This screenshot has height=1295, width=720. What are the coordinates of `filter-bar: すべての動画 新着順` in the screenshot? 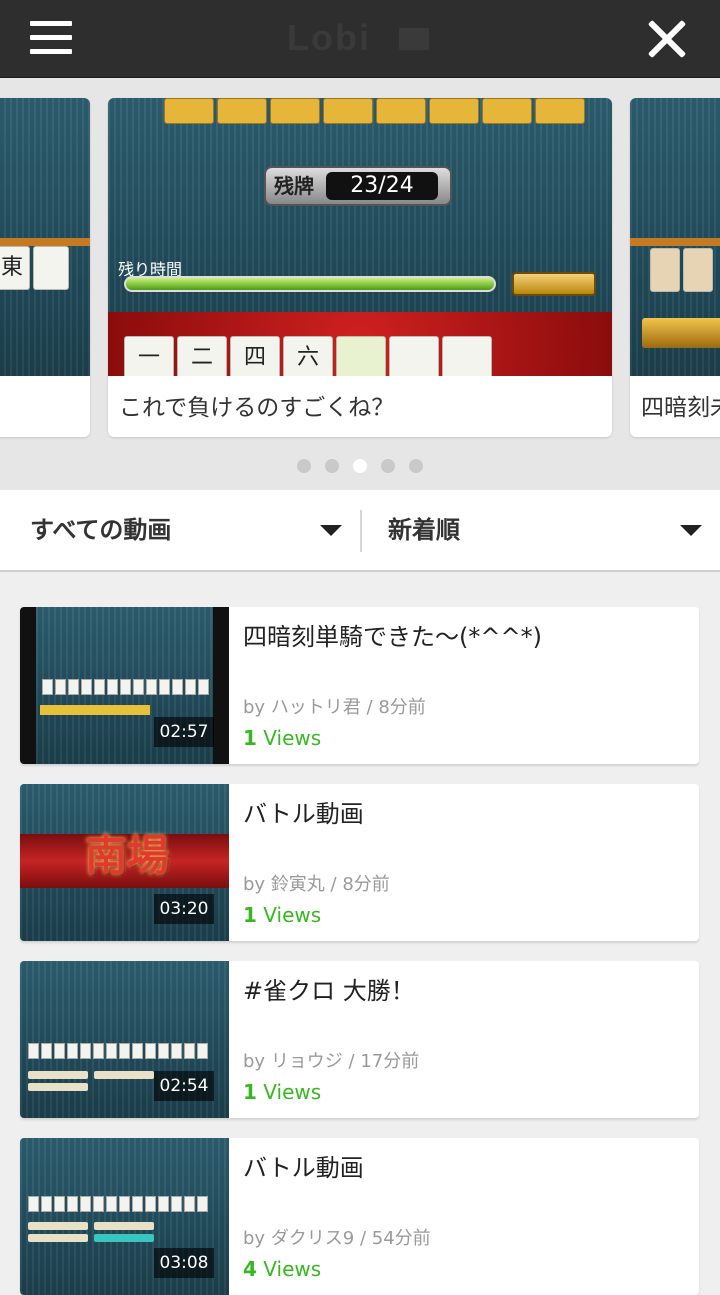 It's located at (360, 531).